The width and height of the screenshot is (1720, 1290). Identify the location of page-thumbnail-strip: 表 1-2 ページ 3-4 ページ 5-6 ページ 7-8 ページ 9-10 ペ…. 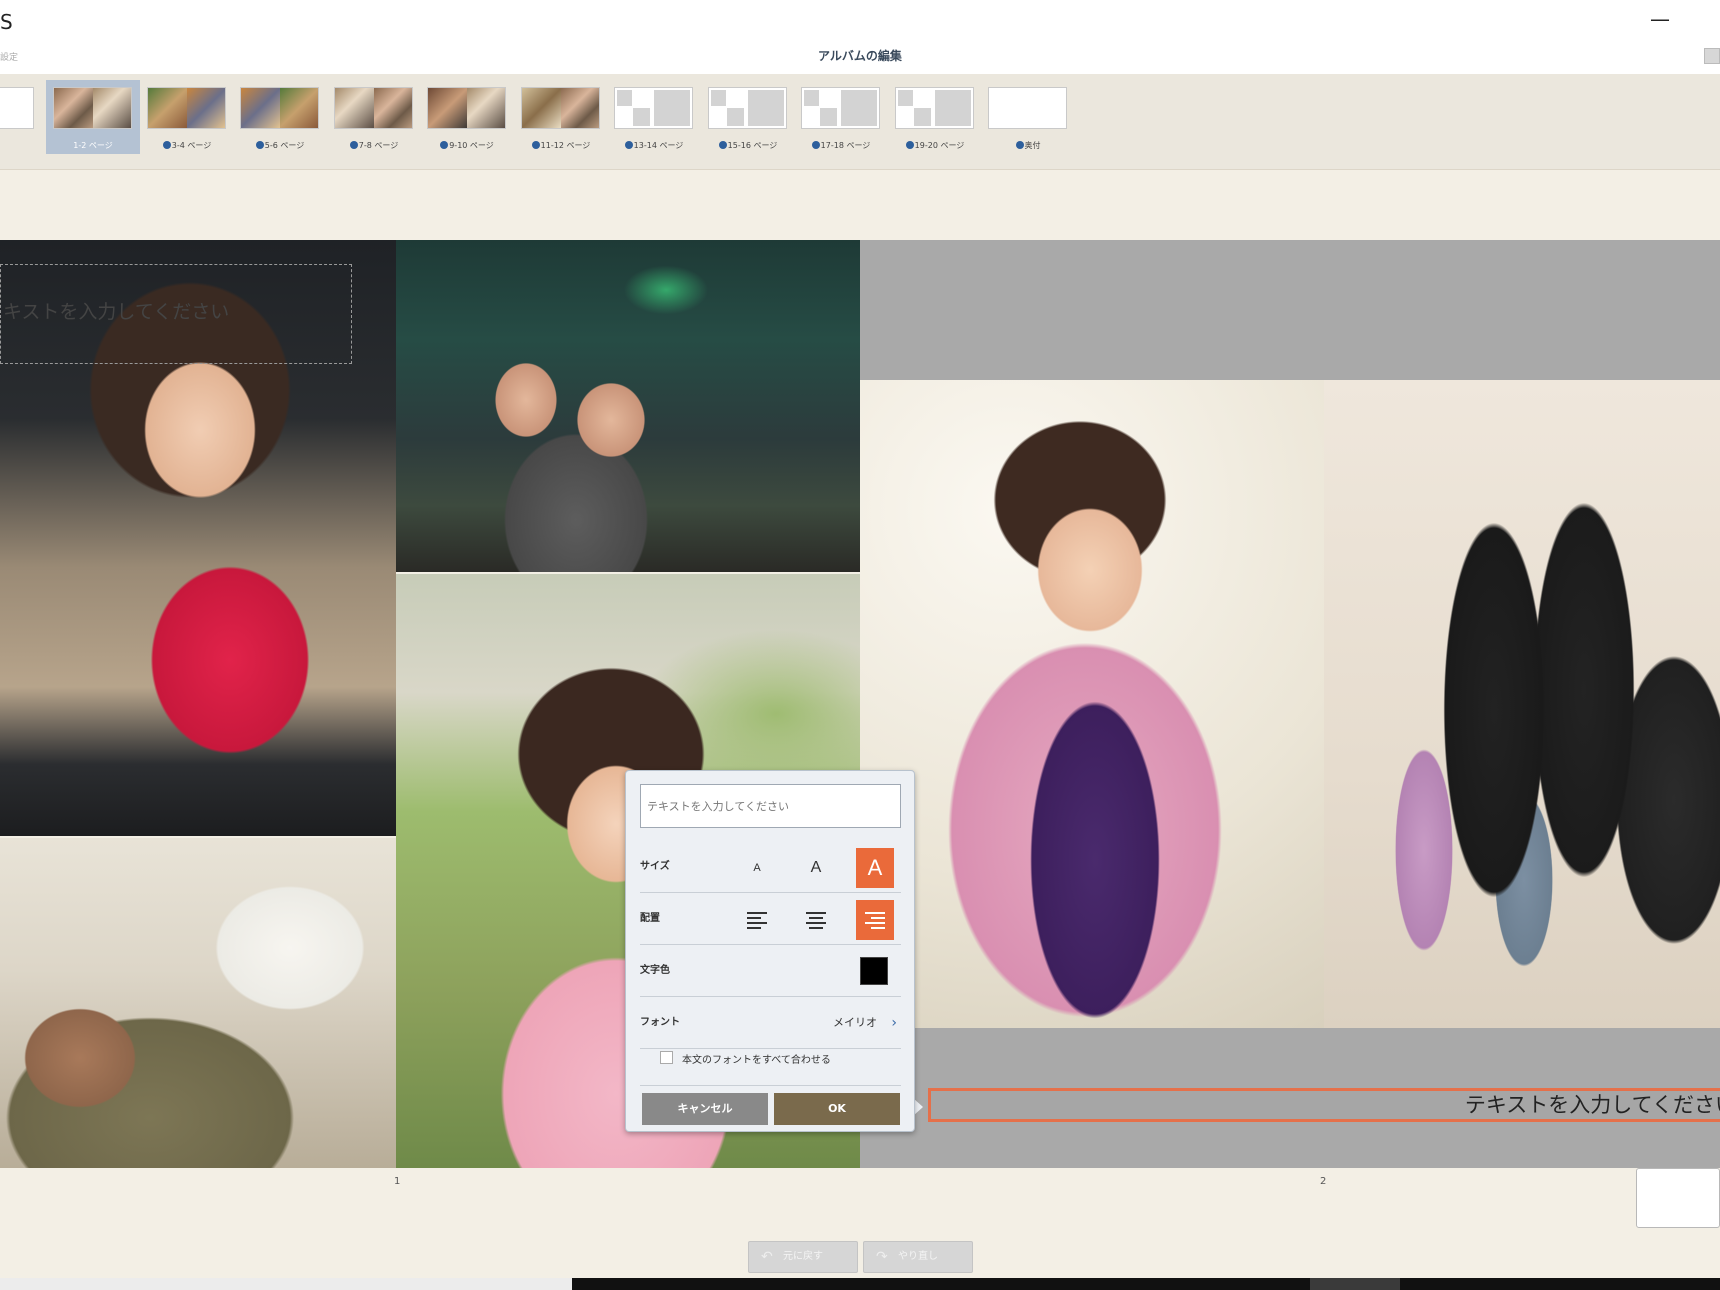
(860, 122).